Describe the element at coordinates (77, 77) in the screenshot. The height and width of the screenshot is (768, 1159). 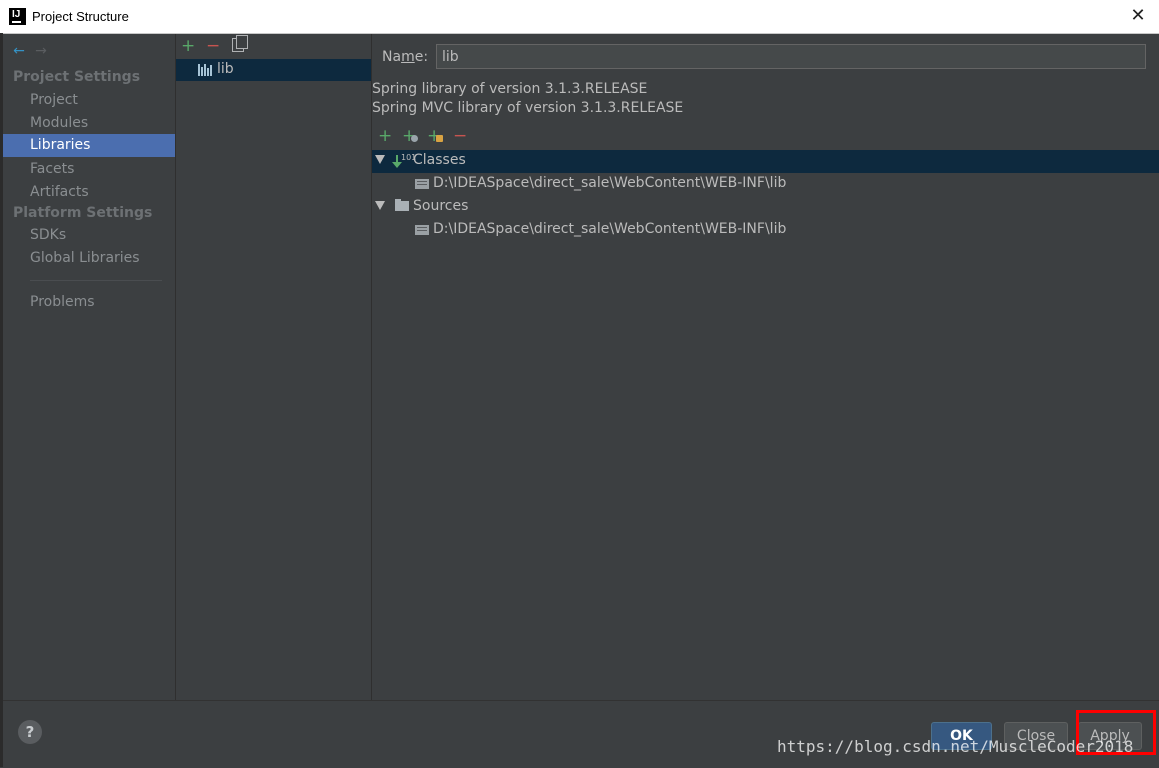
I see `project-settings-header: Project Settings` at that location.